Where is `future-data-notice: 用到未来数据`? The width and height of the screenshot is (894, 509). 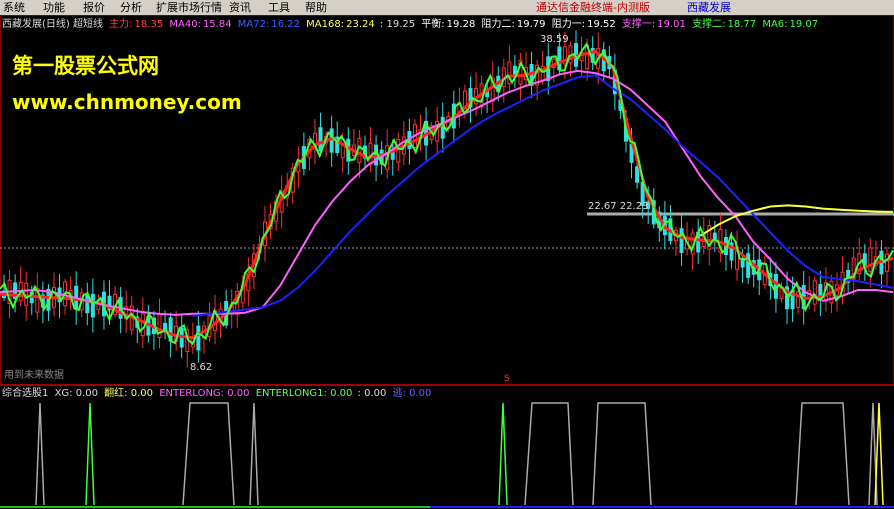
future-data-notice: 用到未来数据 is located at coordinates (34, 375).